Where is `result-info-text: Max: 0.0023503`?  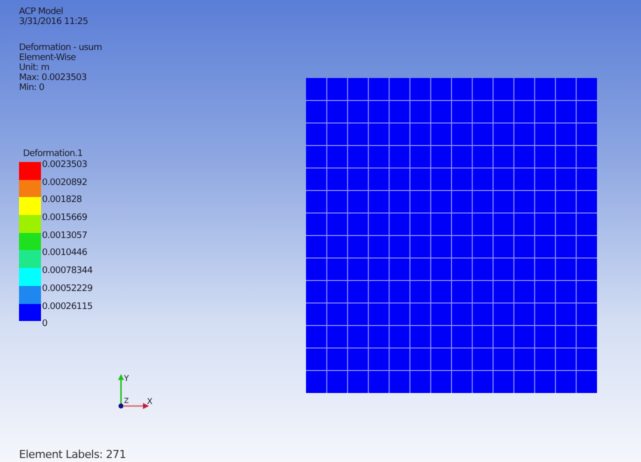
result-info-text: Max: 0.0023503 is located at coordinates (53, 78).